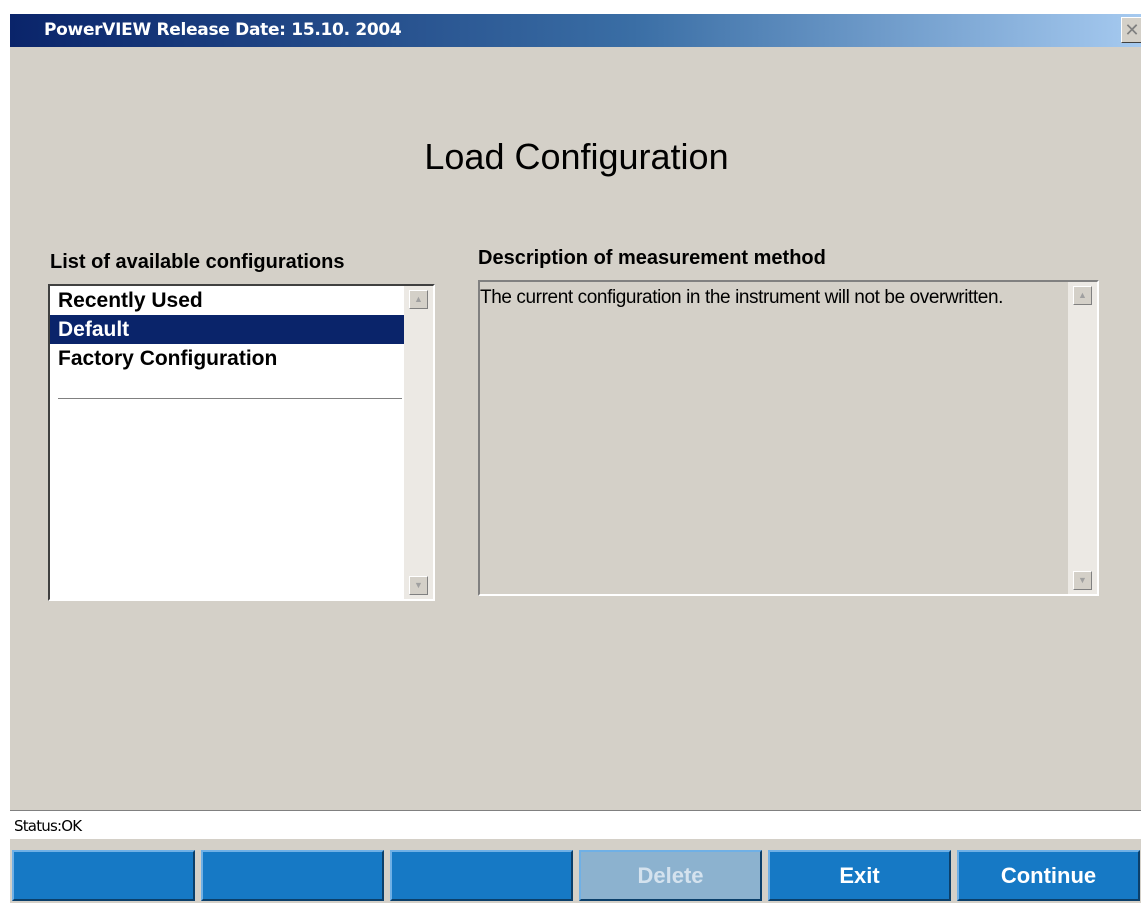 Image resolution: width=1141 pixels, height=903 pixels. I want to click on list-scrollbar: ▲ ▼, so click(418, 442).